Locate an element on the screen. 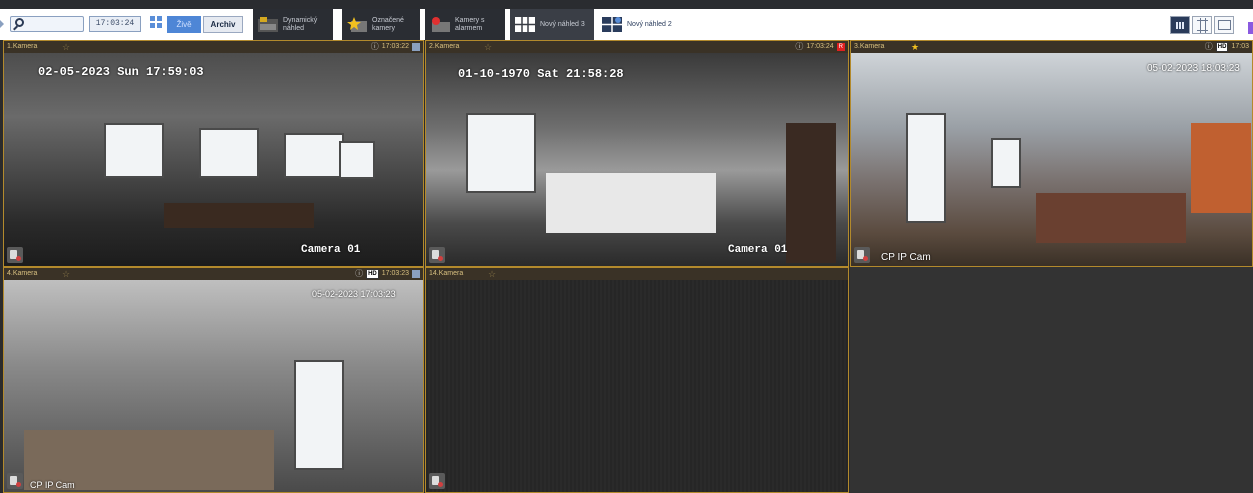 This screenshot has height=493, width=1253. whiteboard-shape is located at coordinates (631, 203).